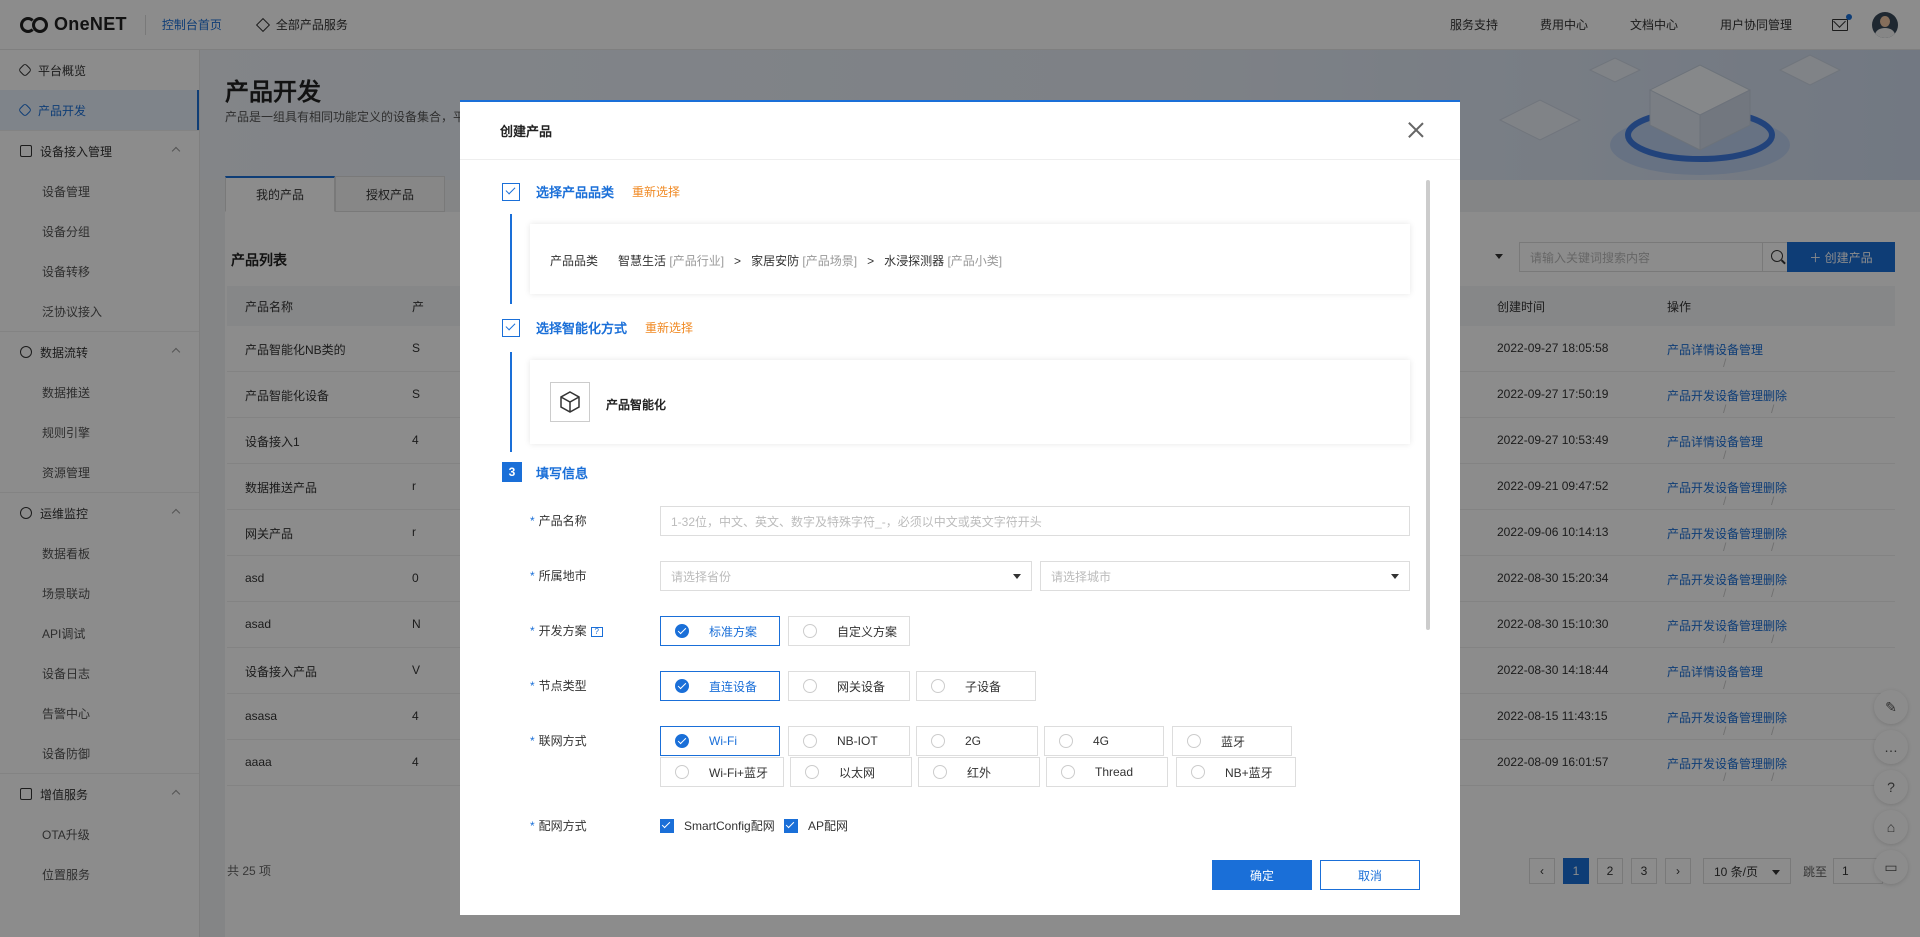  Describe the element at coordinates (575, 192) in the screenshot. I see `step-1-title: 选择产品品类` at that location.